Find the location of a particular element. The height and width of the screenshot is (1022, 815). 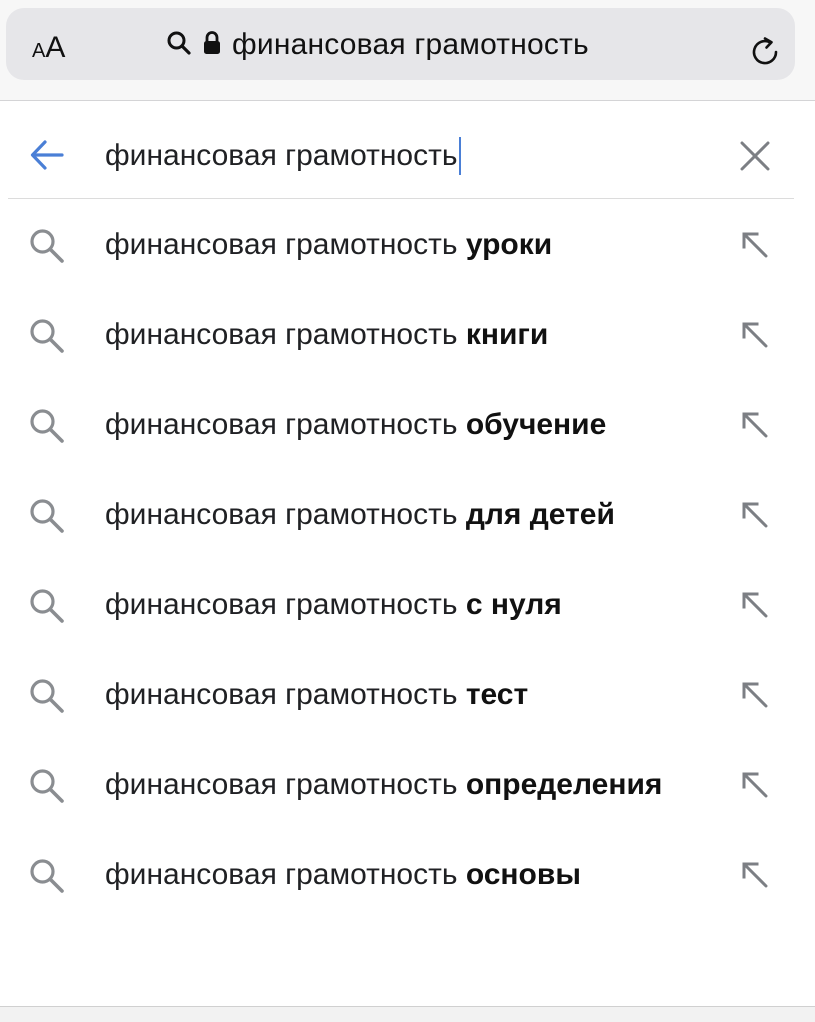

reload-button is located at coordinates (766, 54).